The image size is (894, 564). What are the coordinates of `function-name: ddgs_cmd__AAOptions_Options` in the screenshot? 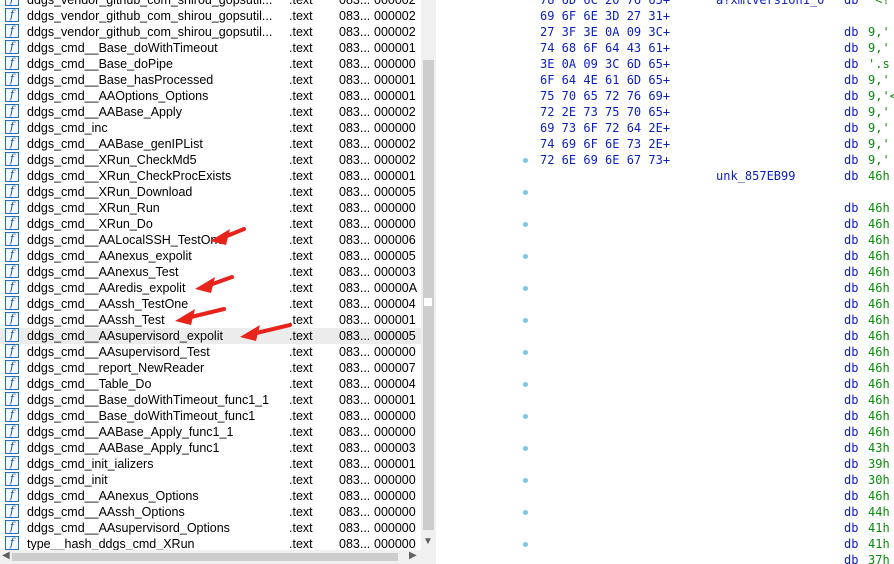 It's located at (118, 96).